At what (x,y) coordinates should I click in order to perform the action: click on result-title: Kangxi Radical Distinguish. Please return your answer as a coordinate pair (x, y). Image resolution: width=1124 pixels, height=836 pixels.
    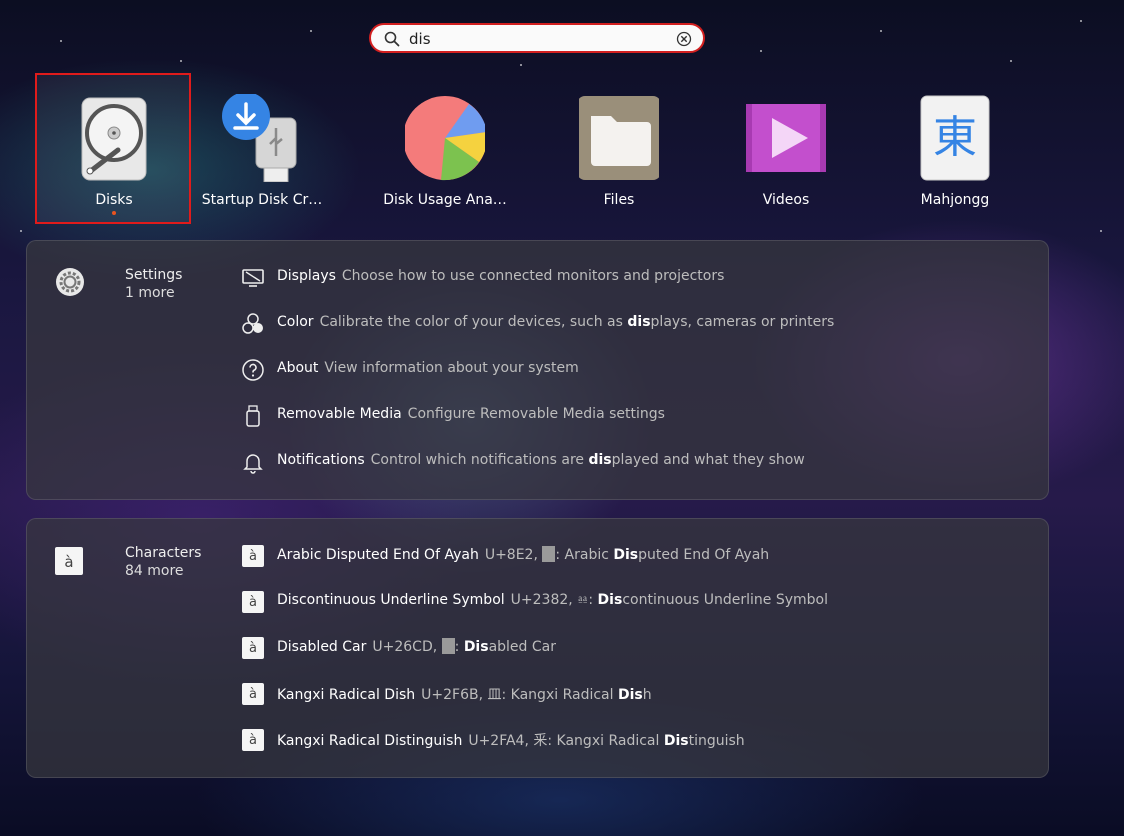
    Looking at the image, I should click on (370, 741).